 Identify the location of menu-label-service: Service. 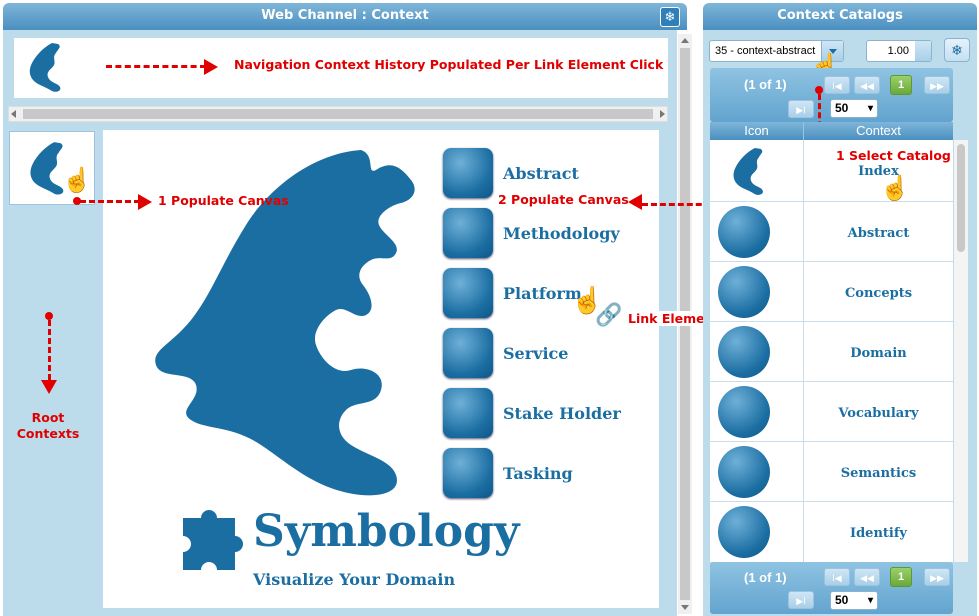
(536, 353).